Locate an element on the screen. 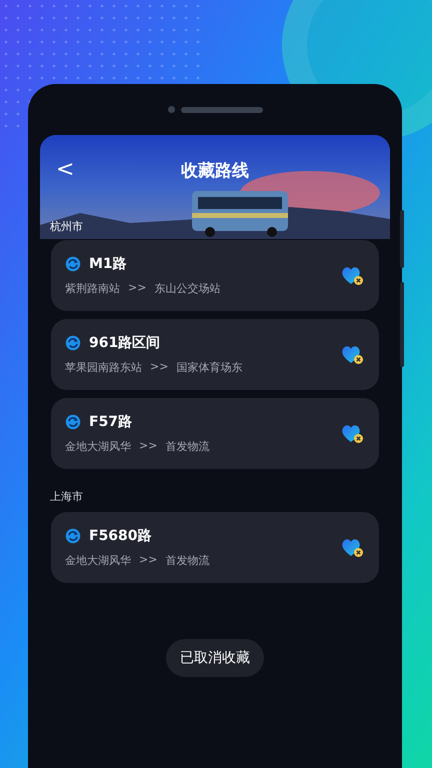 This screenshot has width=432, height=768. city-label: 上海市 is located at coordinates (67, 496).